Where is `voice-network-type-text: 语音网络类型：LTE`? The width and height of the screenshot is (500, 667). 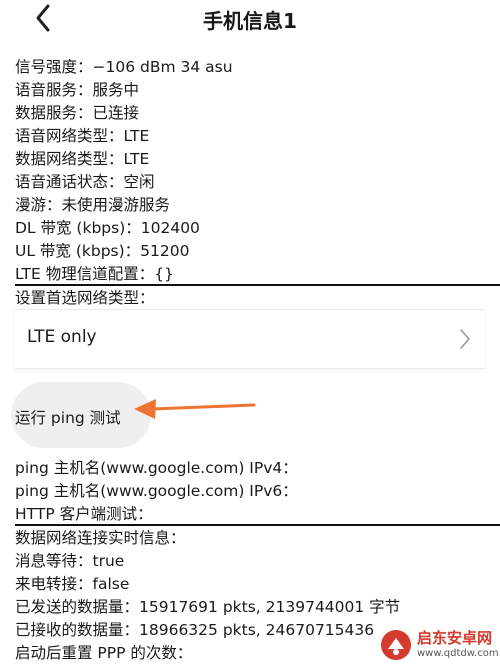 voice-network-type-text: 语音网络类型：LTE is located at coordinates (82, 136).